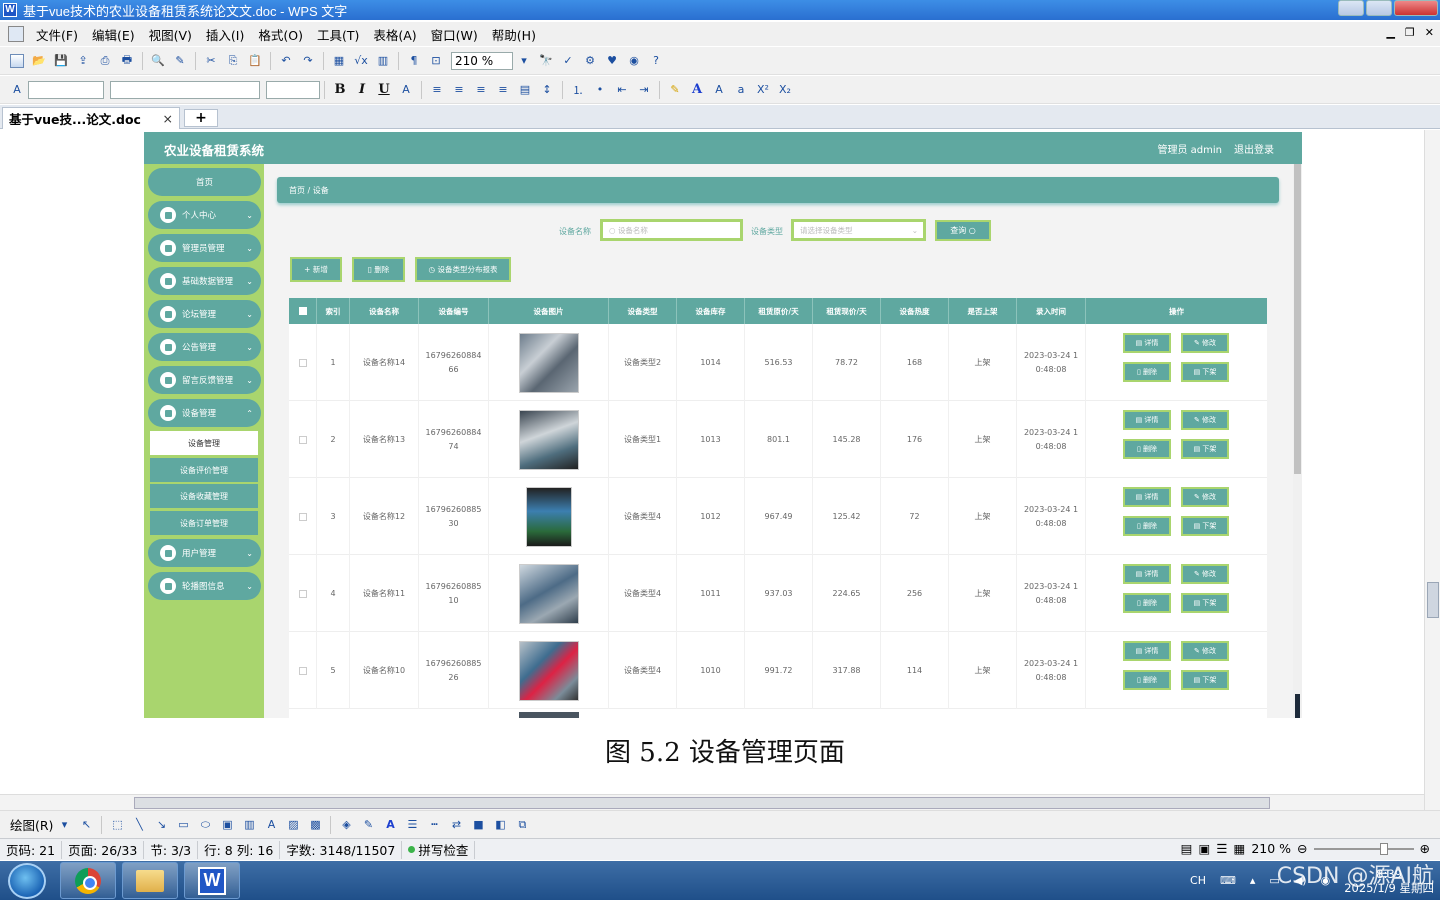  Describe the element at coordinates (1198, 880) in the screenshot. I see `ime-indicator: CH` at that location.